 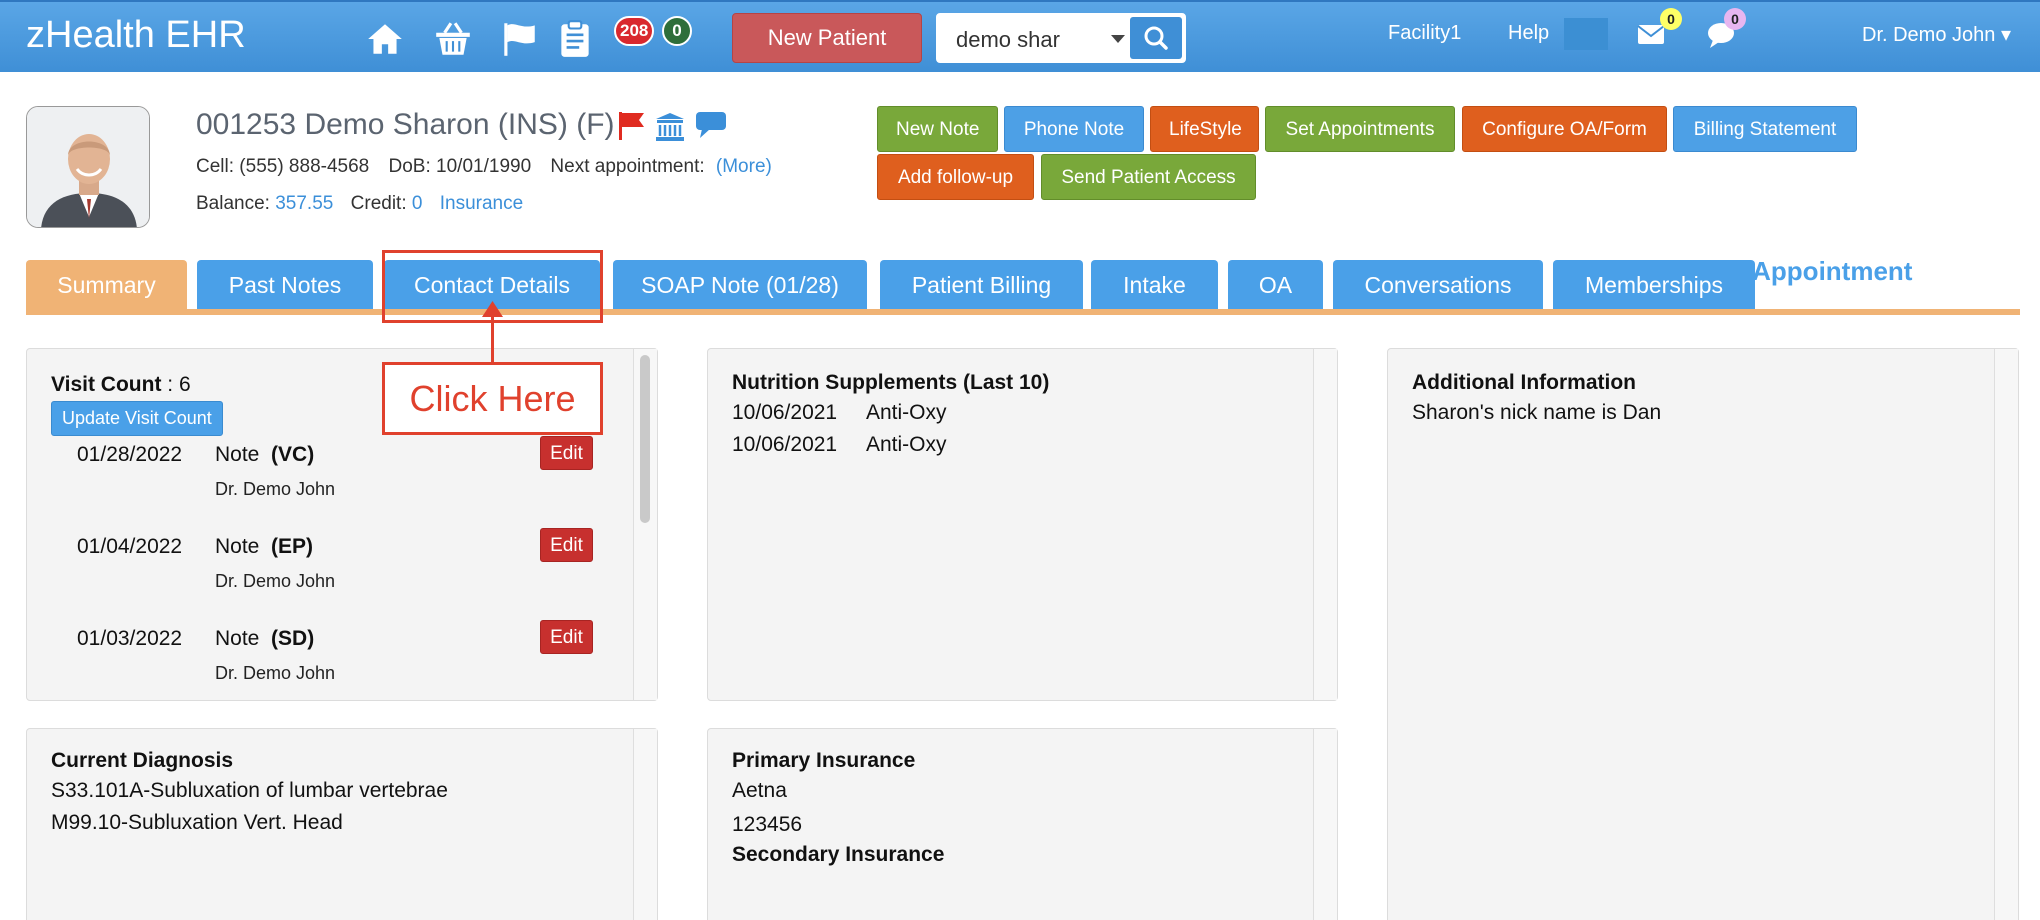 What do you see at coordinates (634, 31) in the screenshot?
I see `alerts-badge: 208` at bounding box center [634, 31].